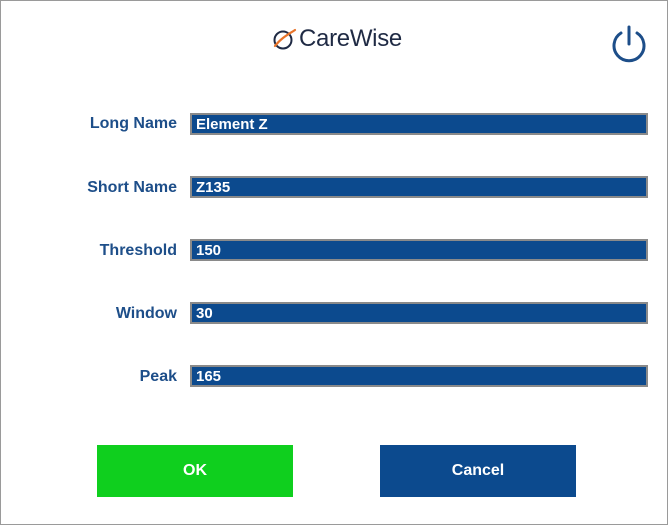 Image resolution: width=668 pixels, height=525 pixels. I want to click on power-button, so click(629, 44).